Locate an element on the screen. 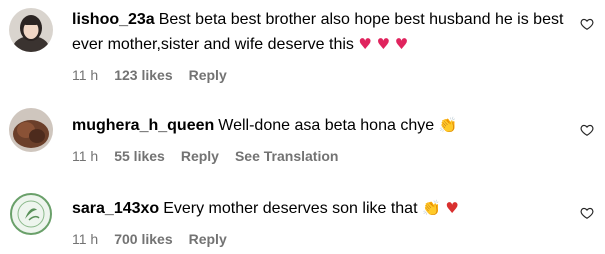 The image size is (605, 254). comment-username: sara_143xo is located at coordinates (115, 208).